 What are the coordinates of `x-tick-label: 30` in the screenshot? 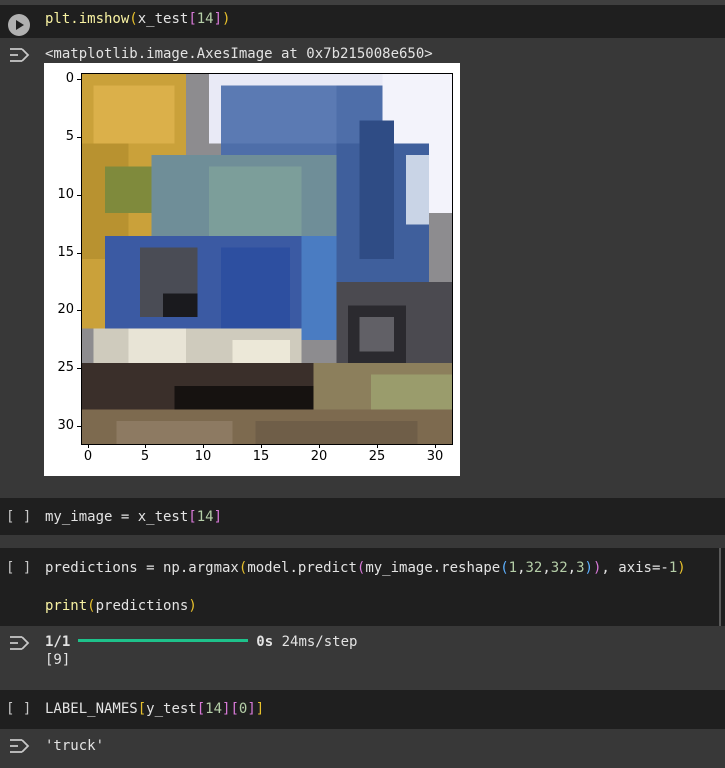 It's located at (435, 456).